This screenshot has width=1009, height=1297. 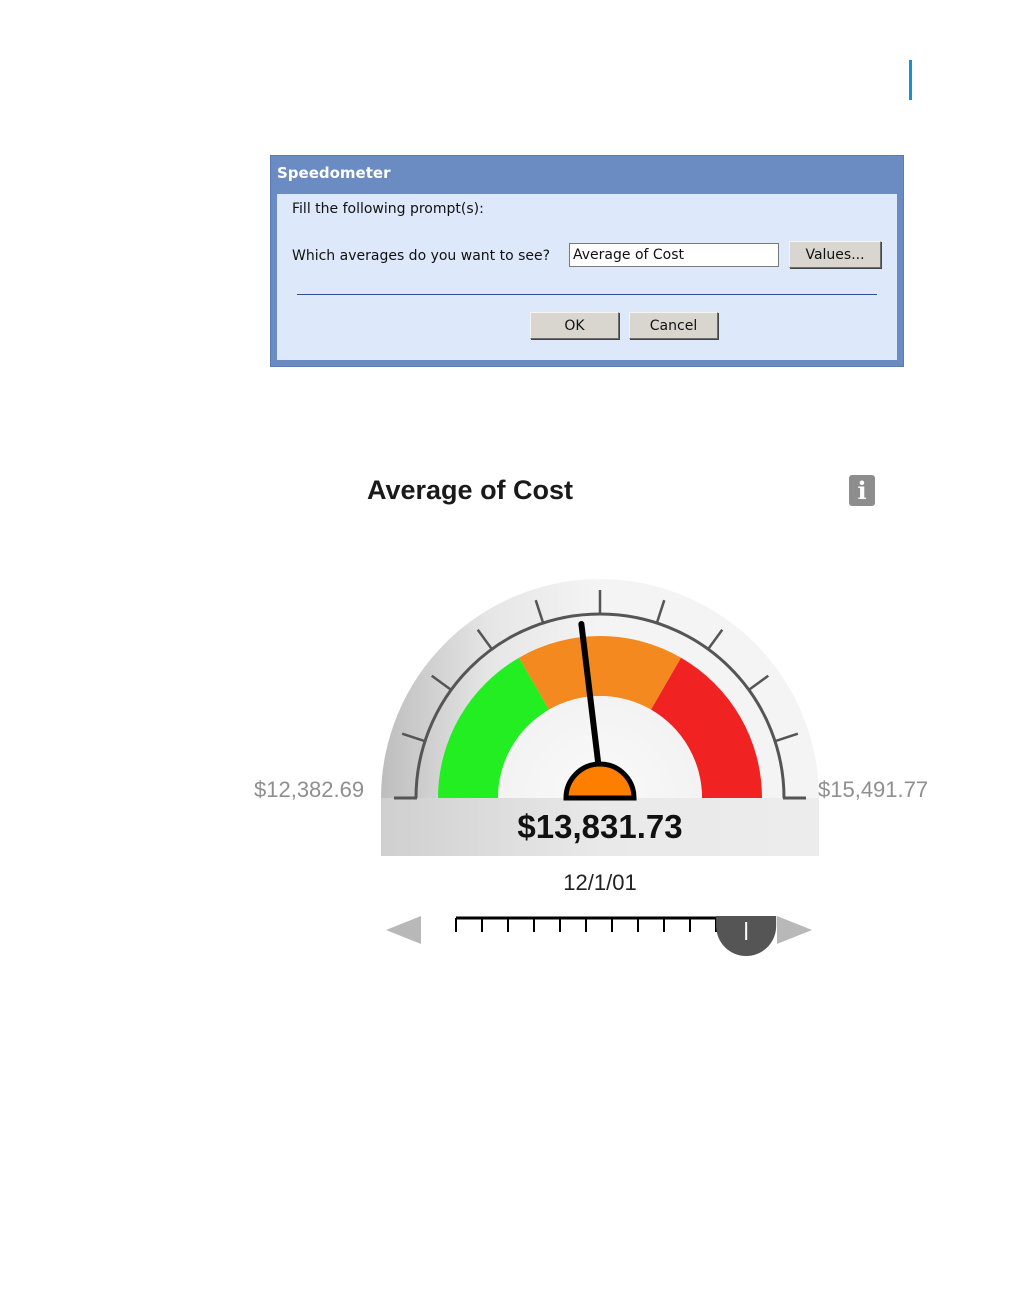 What do you see at coordinates (600, 882) in the screenshot?
I see `slider-date-label: 12/1/01` at bounding box center [600, 882].